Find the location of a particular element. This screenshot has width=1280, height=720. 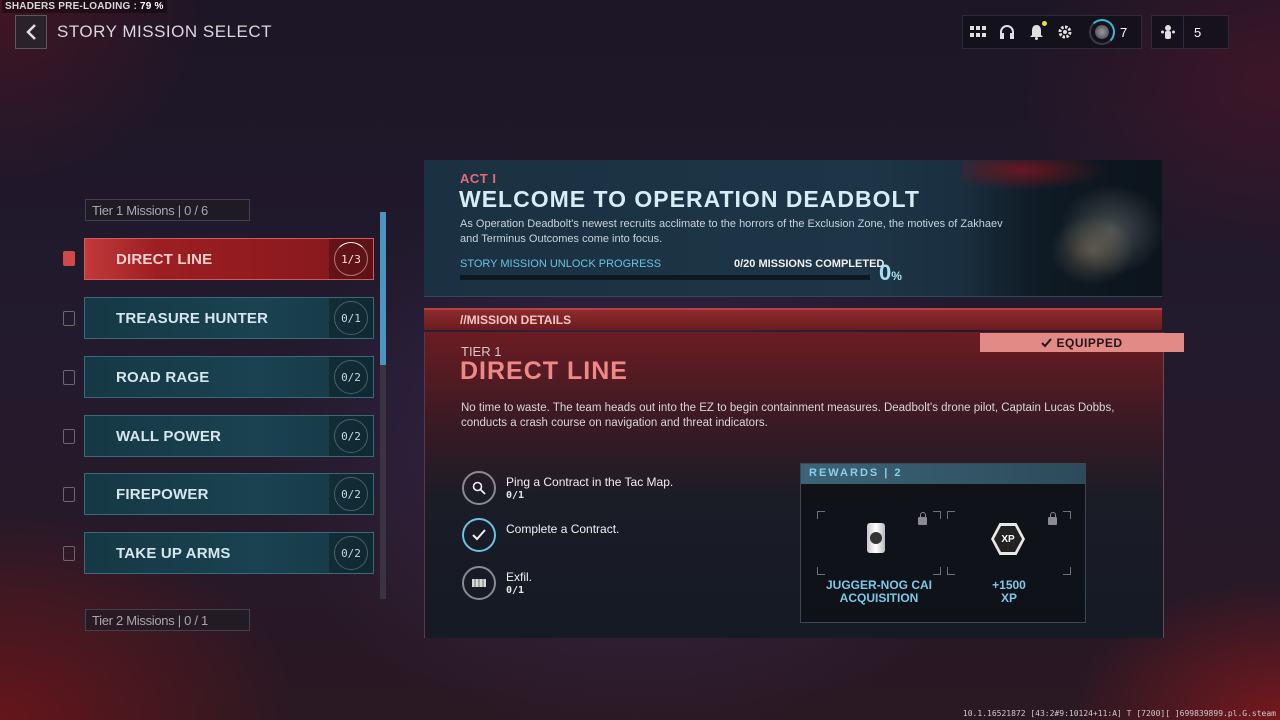

chevron-left-icon is located at coordinates (31, 32).